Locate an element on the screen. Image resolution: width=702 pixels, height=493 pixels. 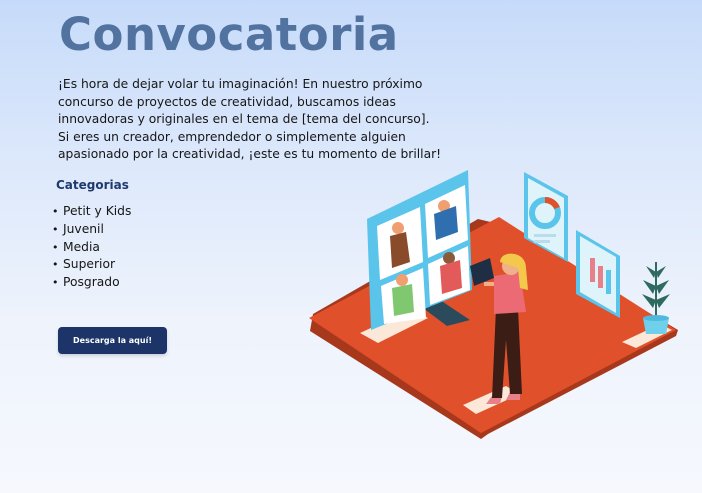
category-item: • Petit y Kids is located at coordinates (91, 212).